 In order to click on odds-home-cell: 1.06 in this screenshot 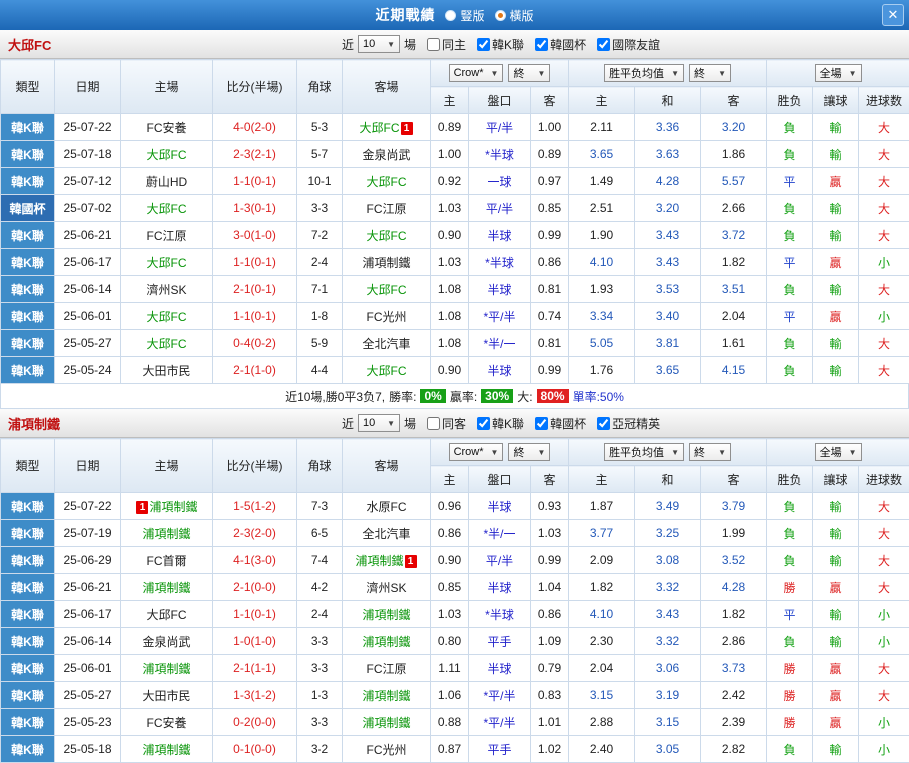, I will do `click(450, 695)`.